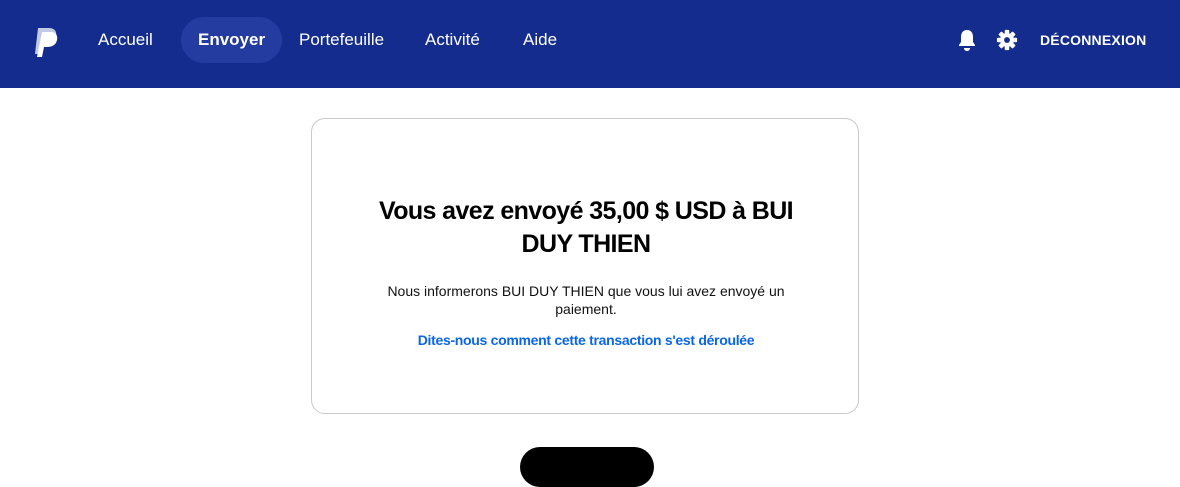 The height and width of the screenshot is (487, 1180). What do you see at coordinates (452, 40) in the screenshot?
I see `nav-item-activite: Activité` at bounding box center [452, 40].